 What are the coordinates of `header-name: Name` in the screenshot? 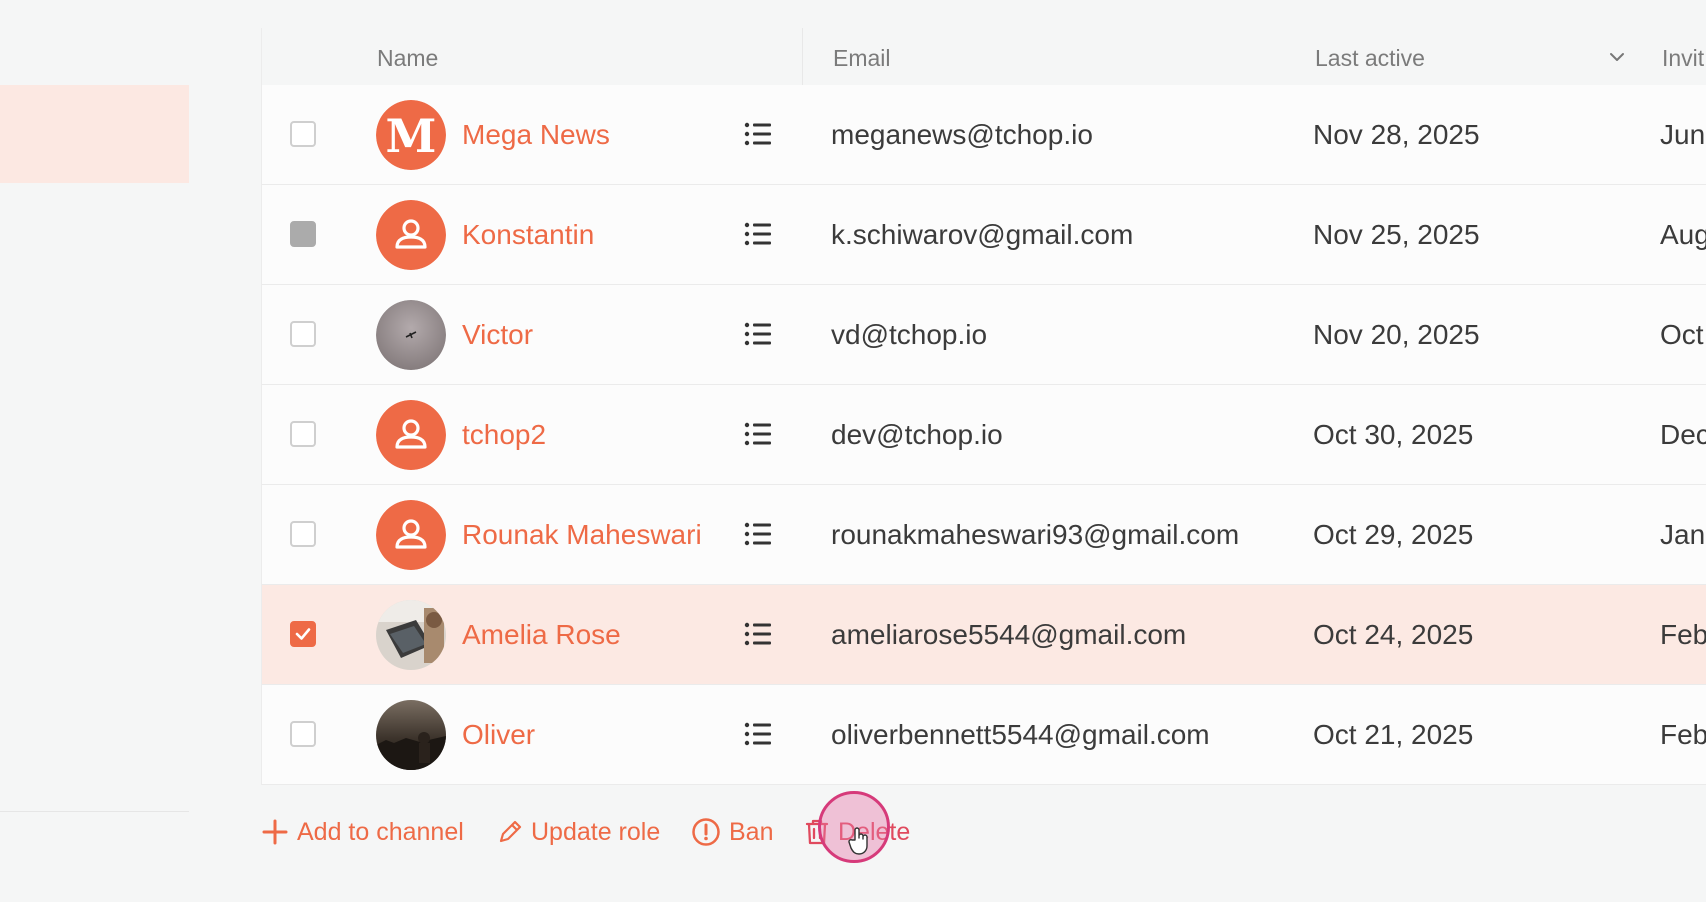 It's located at (407, 58).